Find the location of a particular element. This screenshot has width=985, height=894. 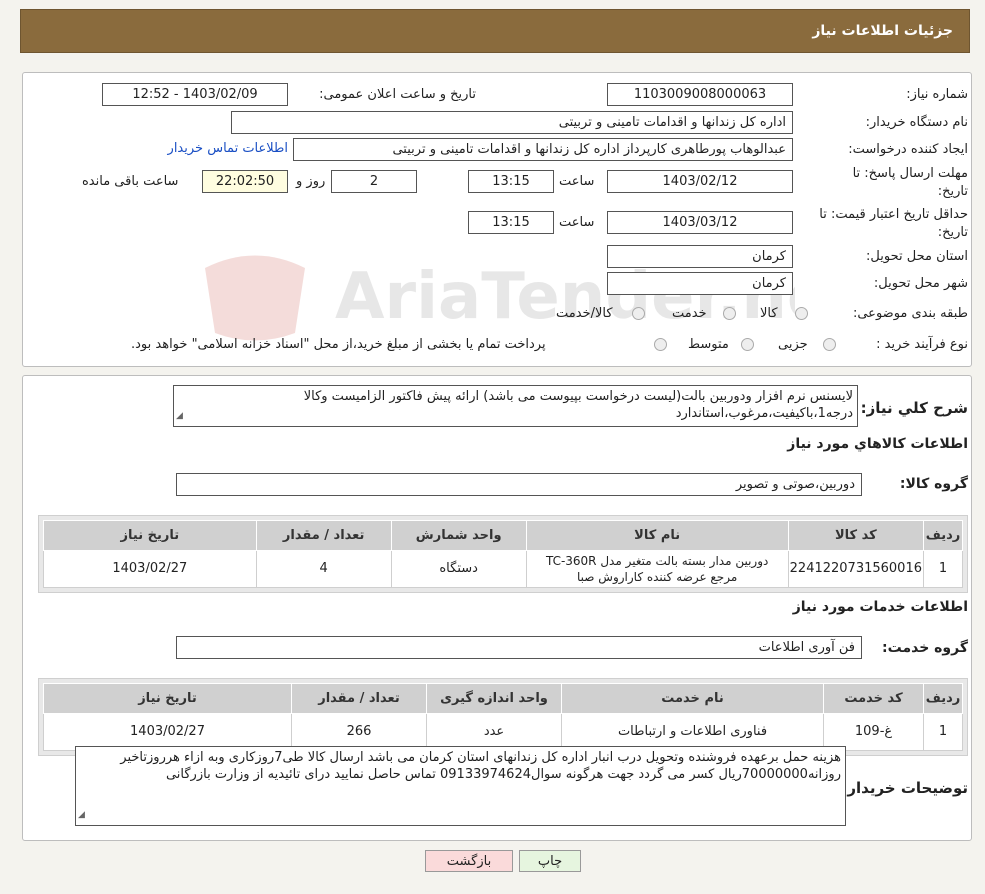

announce-field: 1403/02/09 - 12:52 is located at coordinates (195, 94).